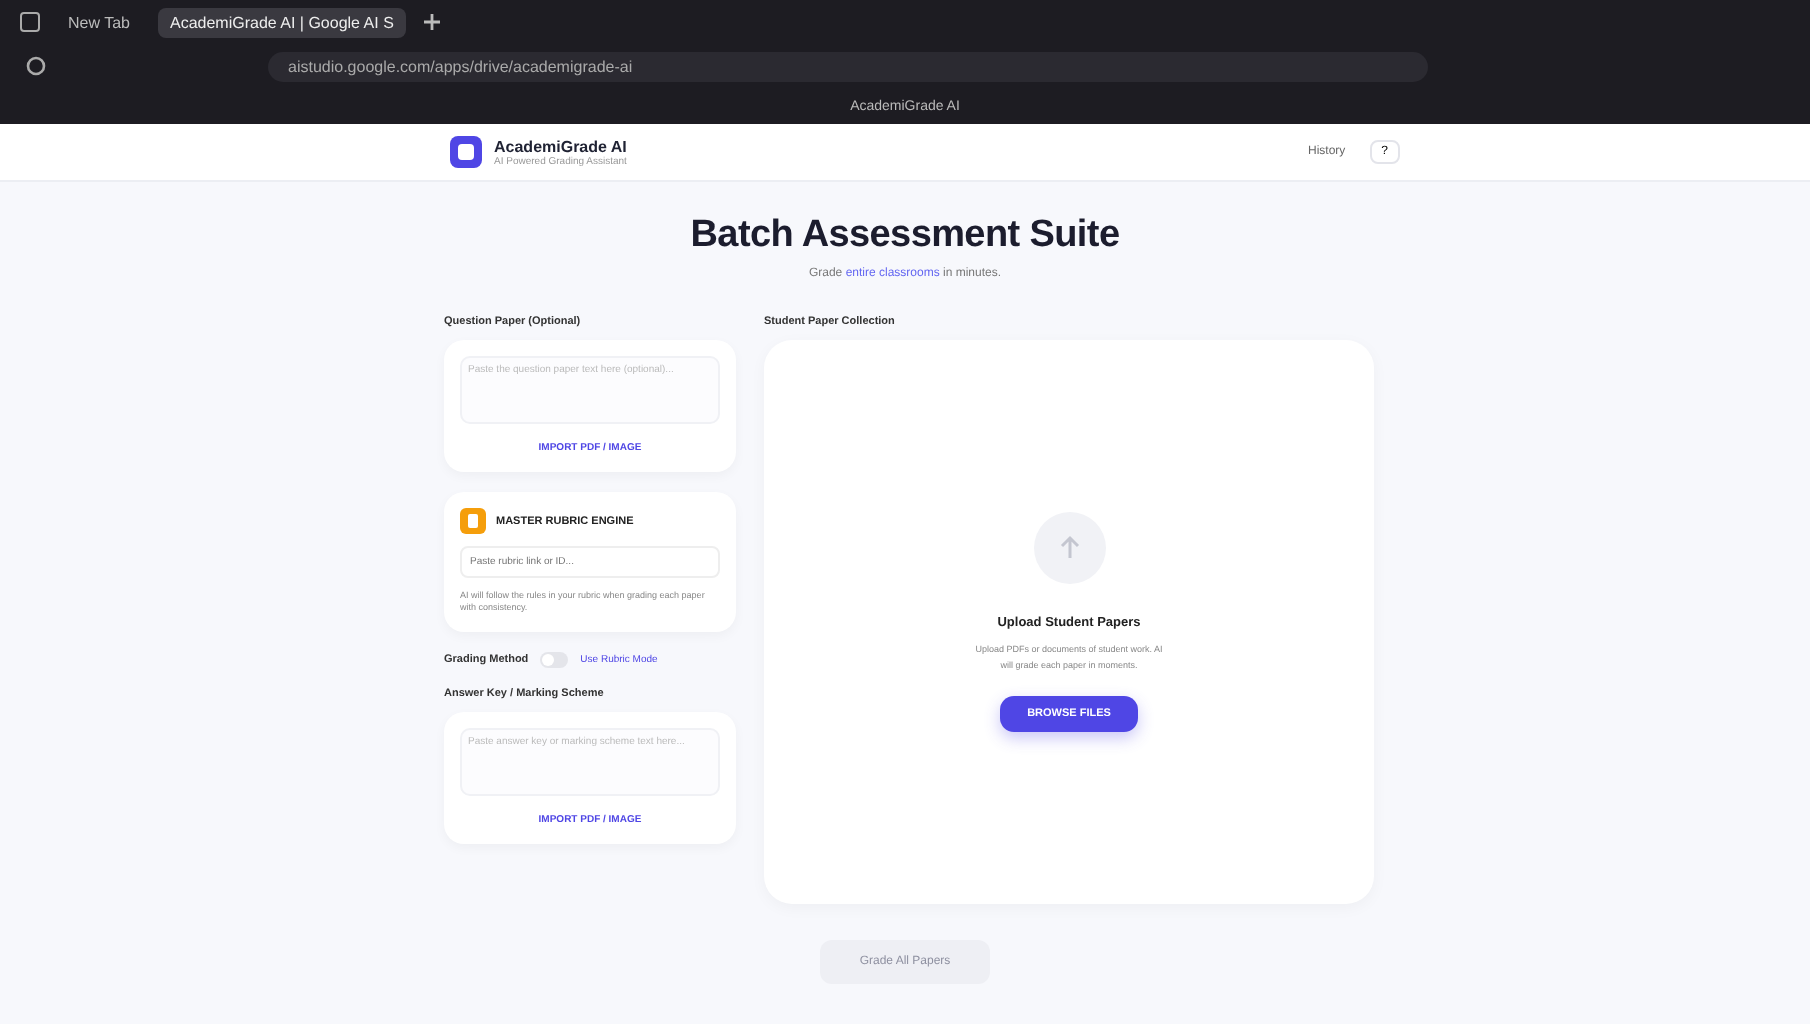  Describe the element at coordinates (905, 236) in the screenshot. I see `page-heading: Batch Assessment Suite` at that location.